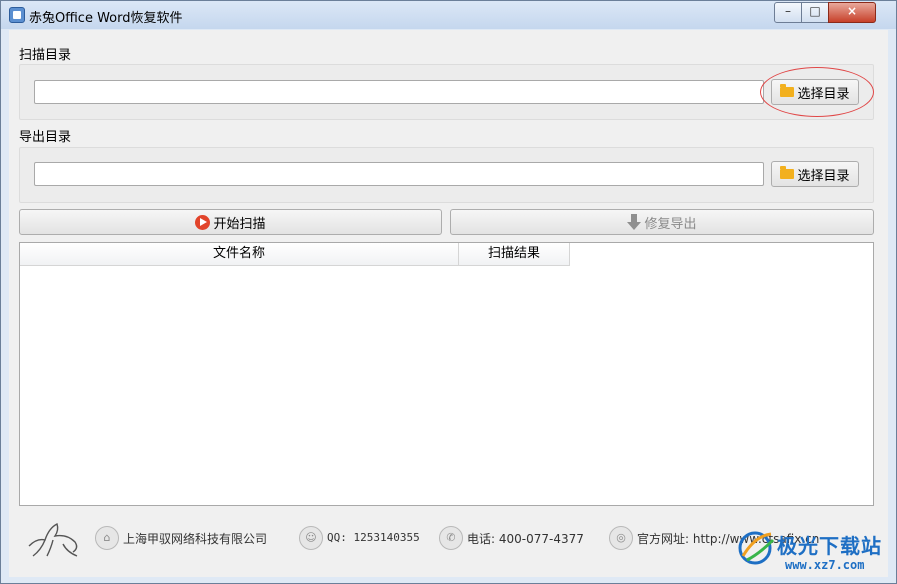 The width and height of the screenshot is (897, 584). What do you see at coordinates (448, 15) in the screenshot?
I see `title-bar: 赤兔Office Word恢复软件 – □ ×` at bounding box center [448, 15].